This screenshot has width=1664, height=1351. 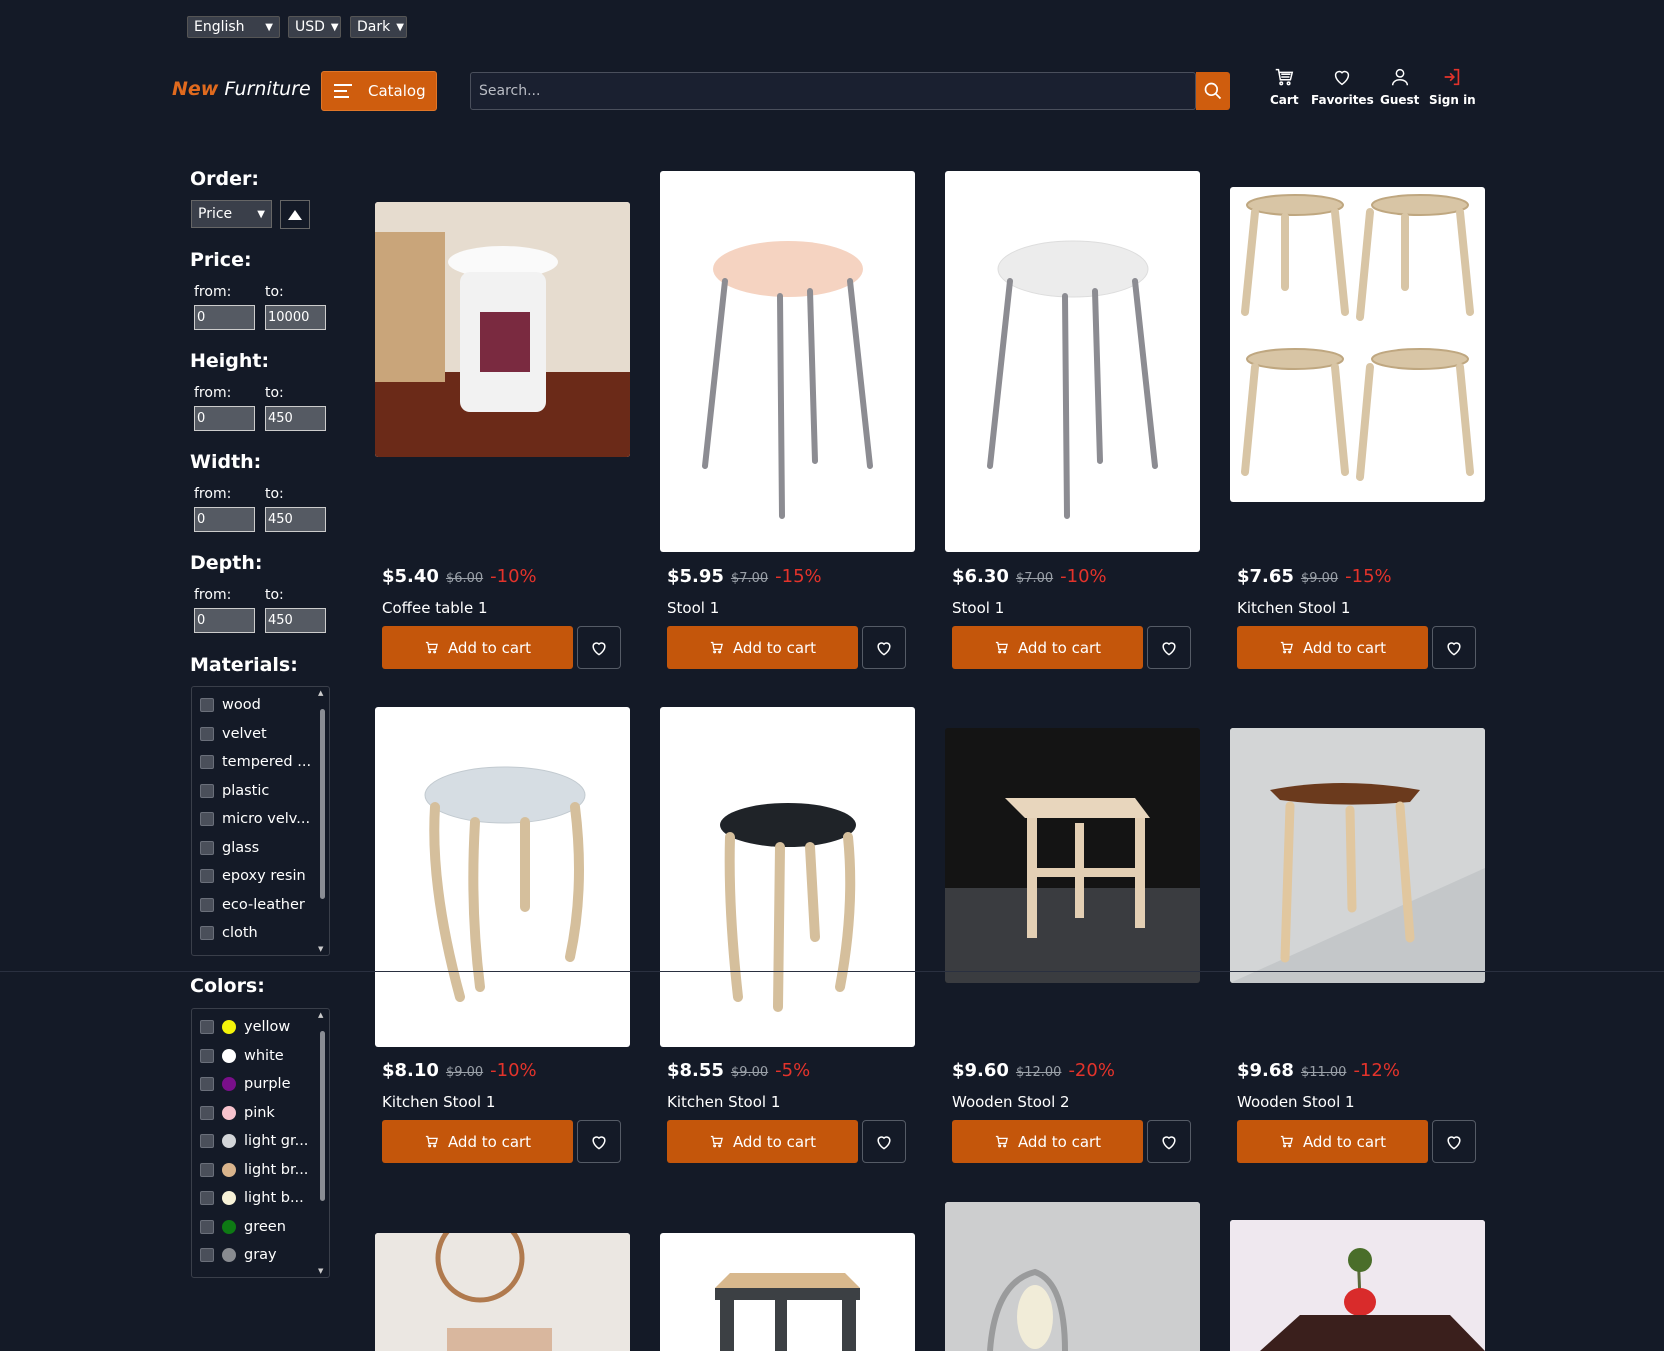 I want to click on color-option: white, so click(x=260, y=1056).